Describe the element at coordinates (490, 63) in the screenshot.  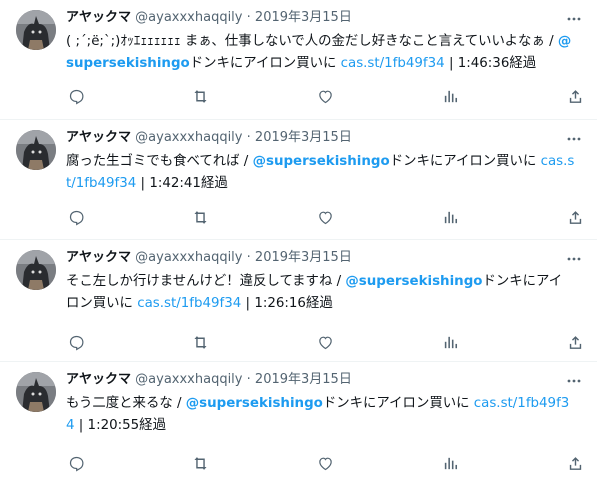
I see `elapsed-meta: | 1:46:36経過` at that location.